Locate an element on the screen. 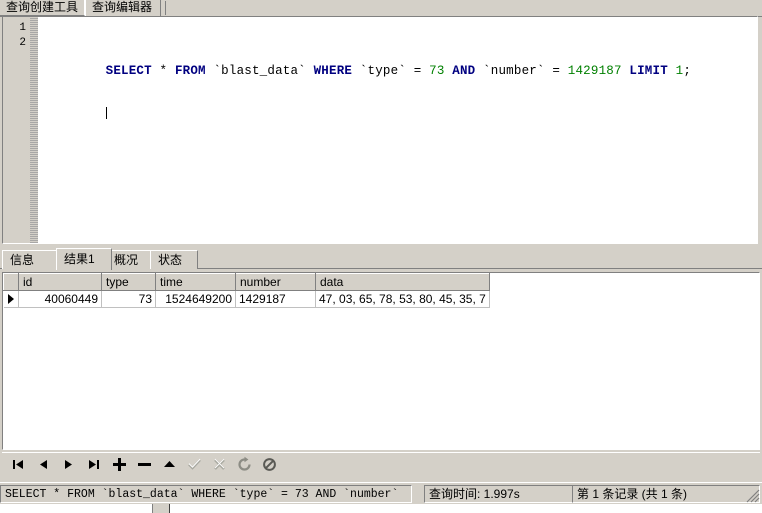 The width and height of the screenshot is (762, 513). tab-status: 状态 is located at coordinates (174, 259).